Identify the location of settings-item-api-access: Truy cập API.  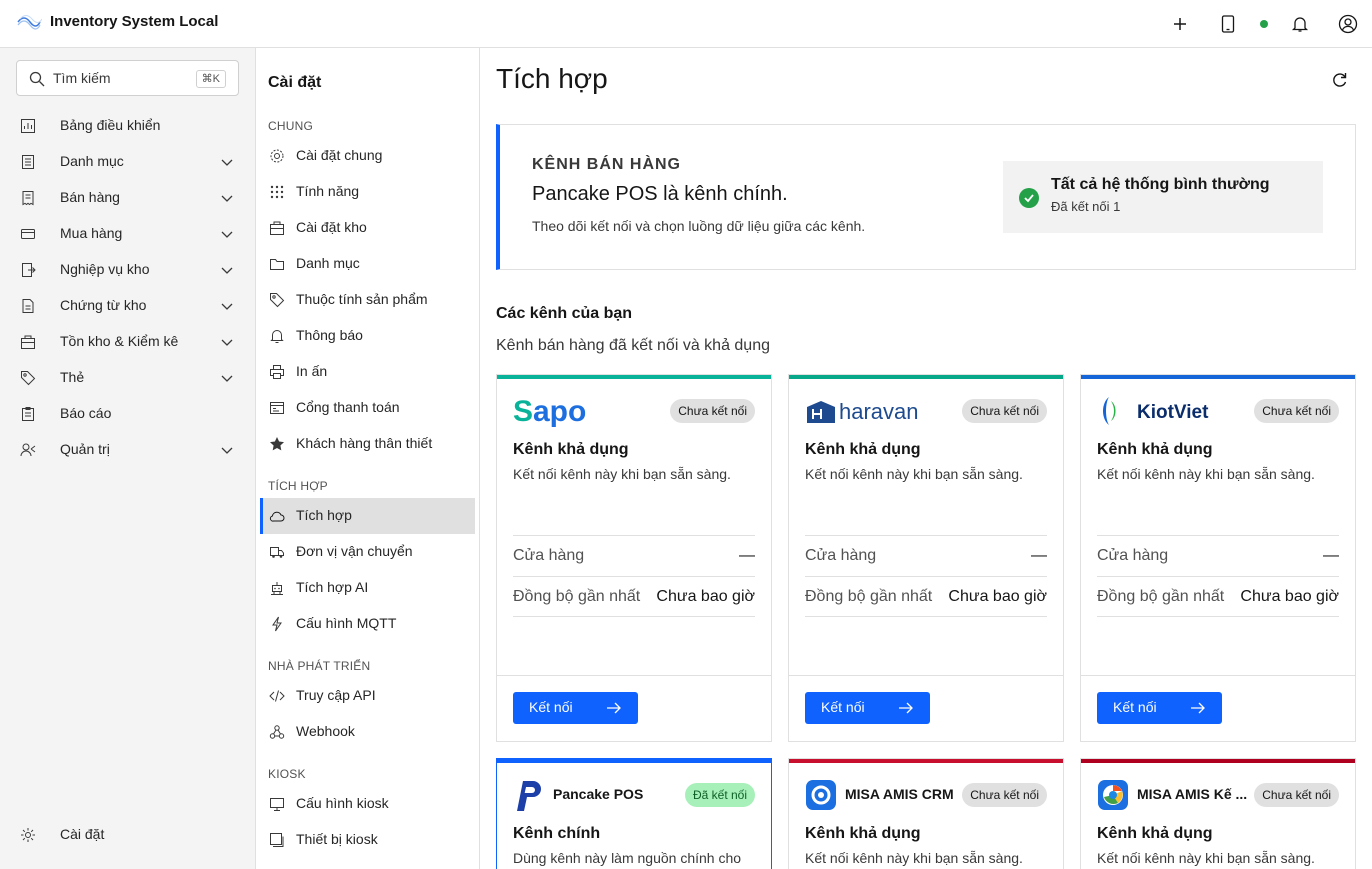
(367, 696).